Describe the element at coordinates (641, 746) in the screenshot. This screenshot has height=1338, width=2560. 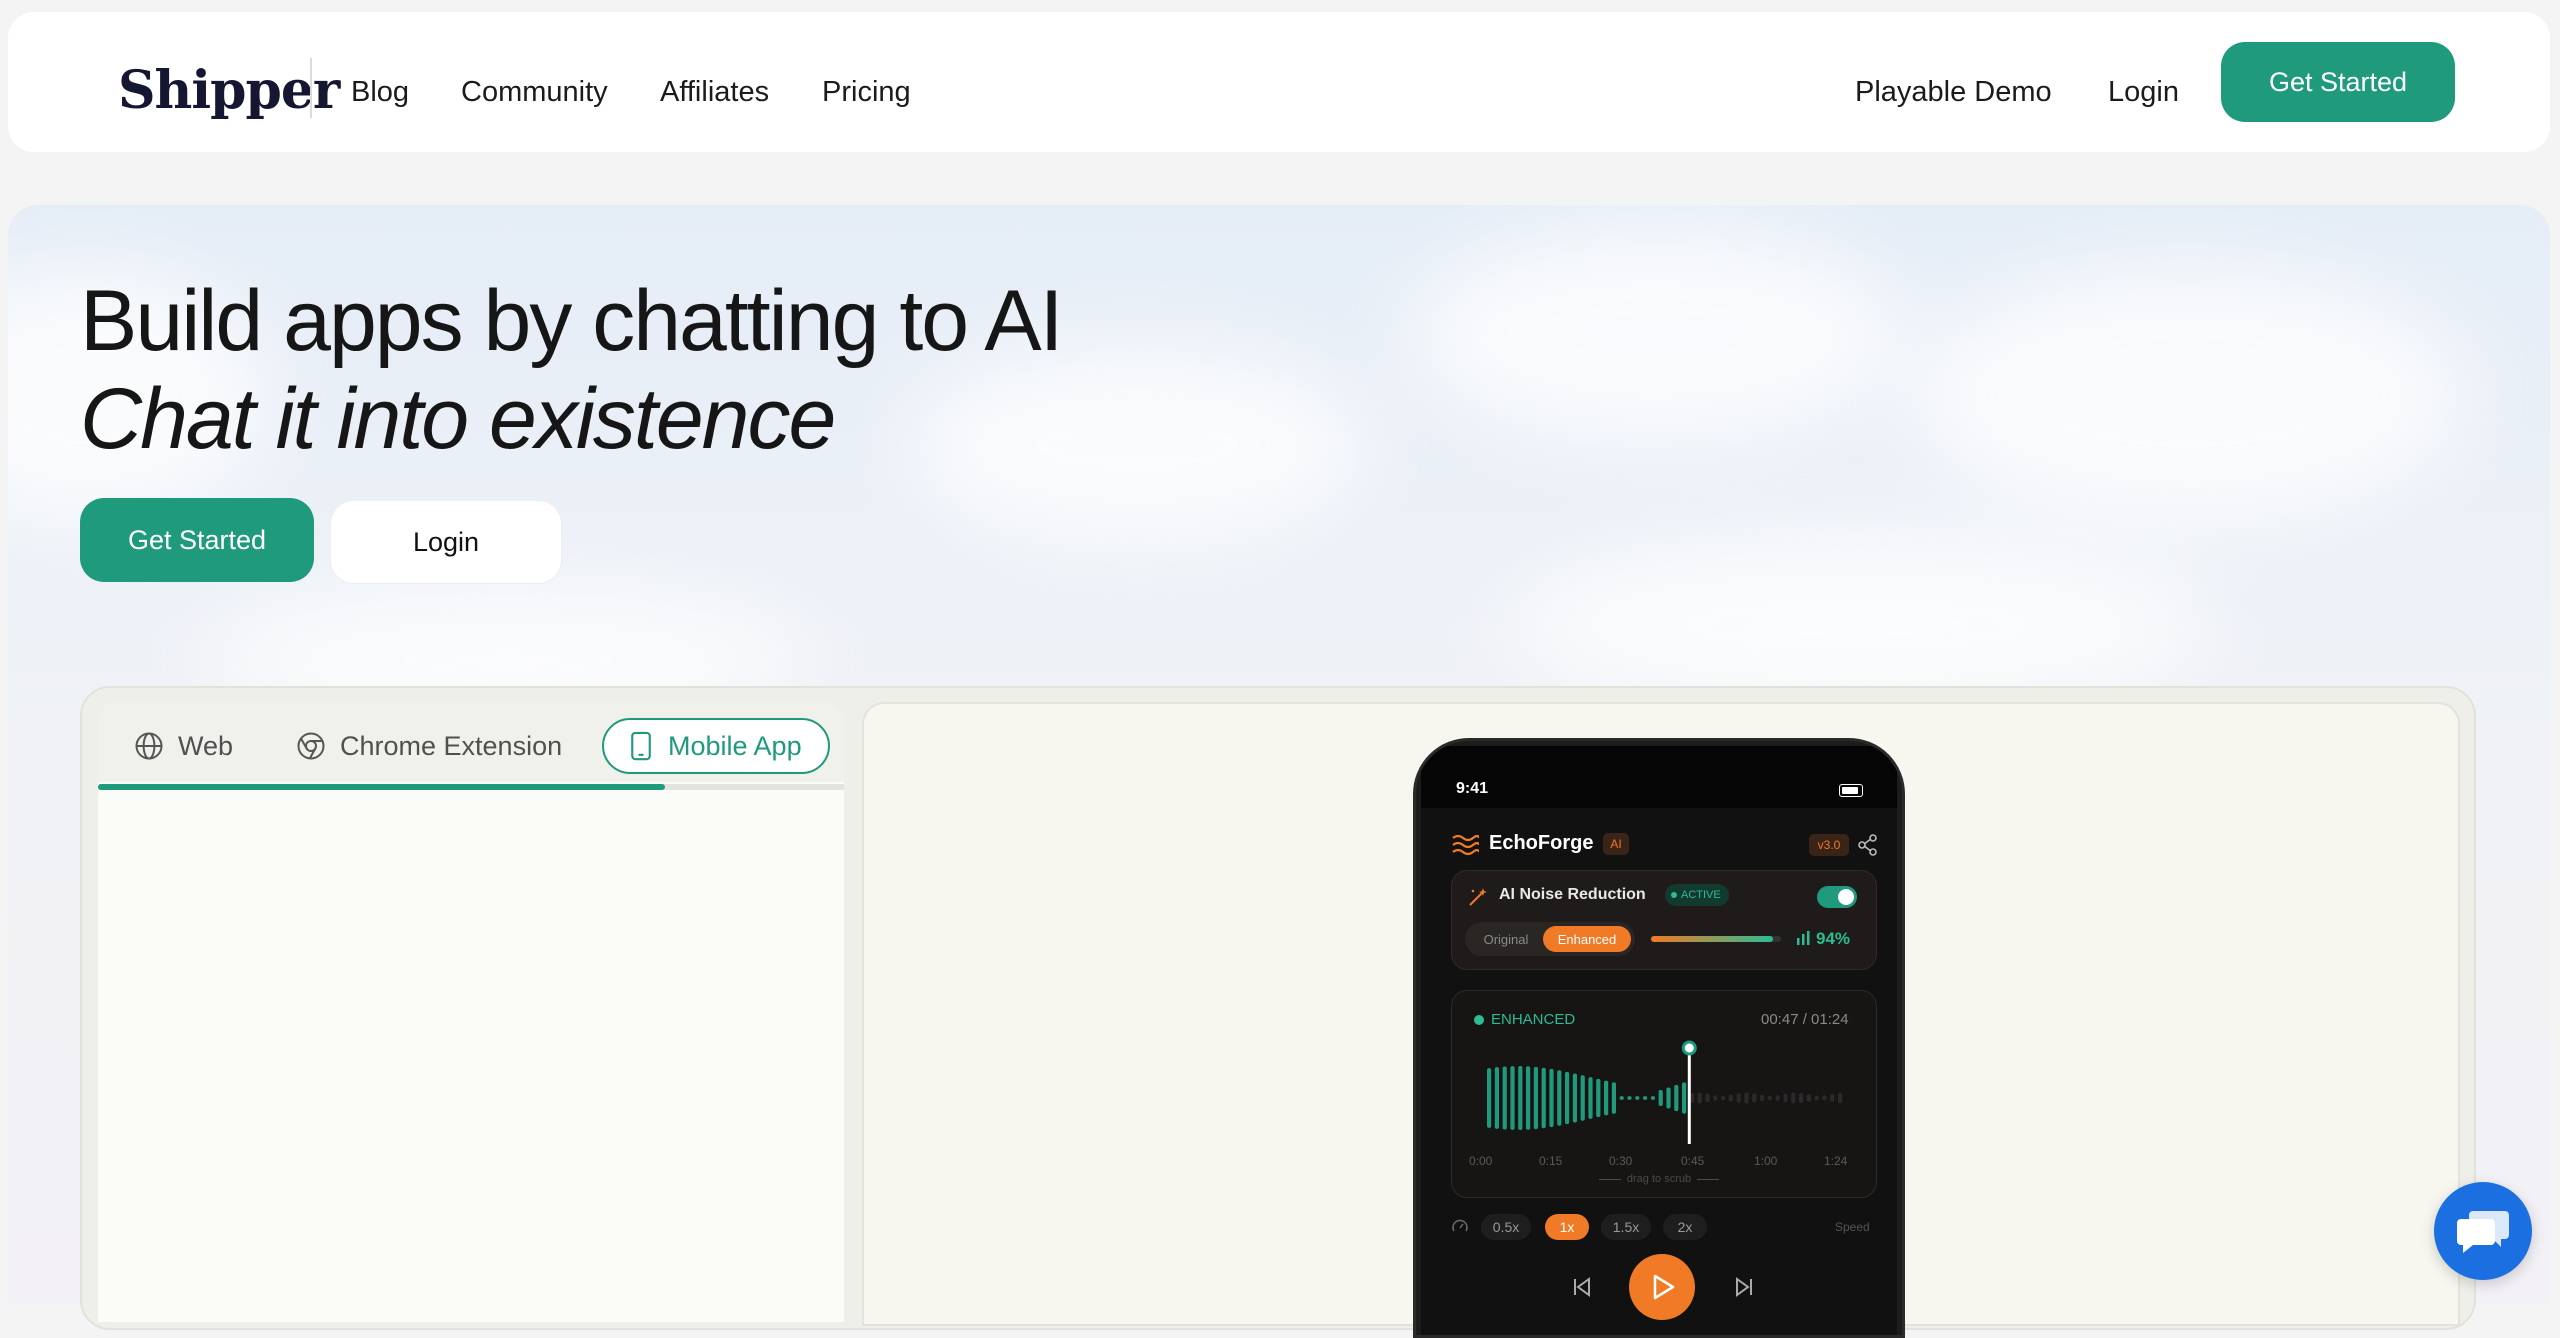
I see `phone-icon` at that location.